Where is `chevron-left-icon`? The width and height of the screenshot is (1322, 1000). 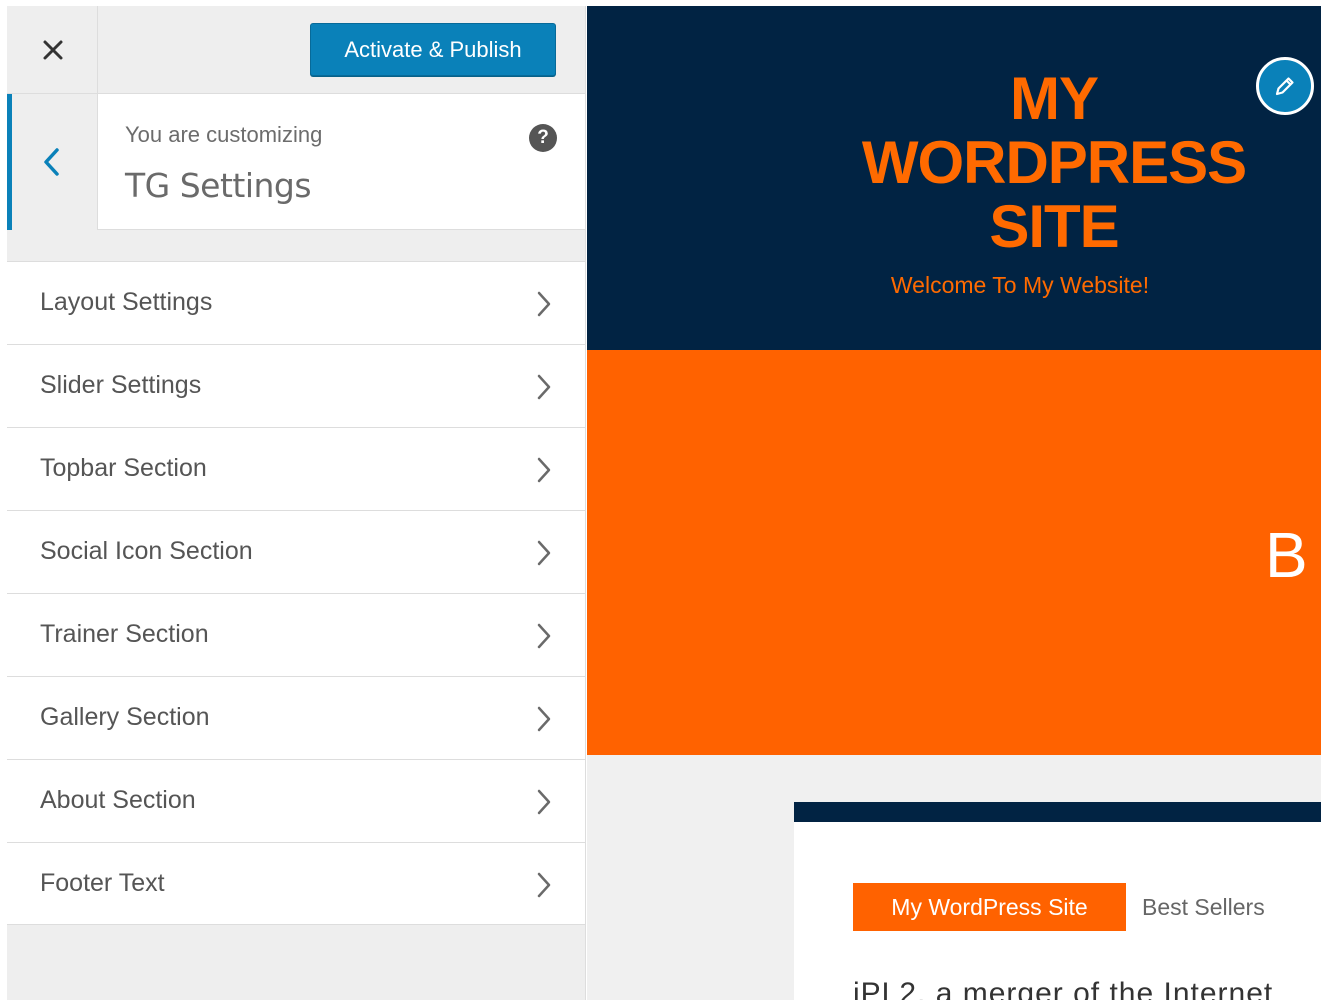 chevron-left-icon is located at coordinates (51, 162).